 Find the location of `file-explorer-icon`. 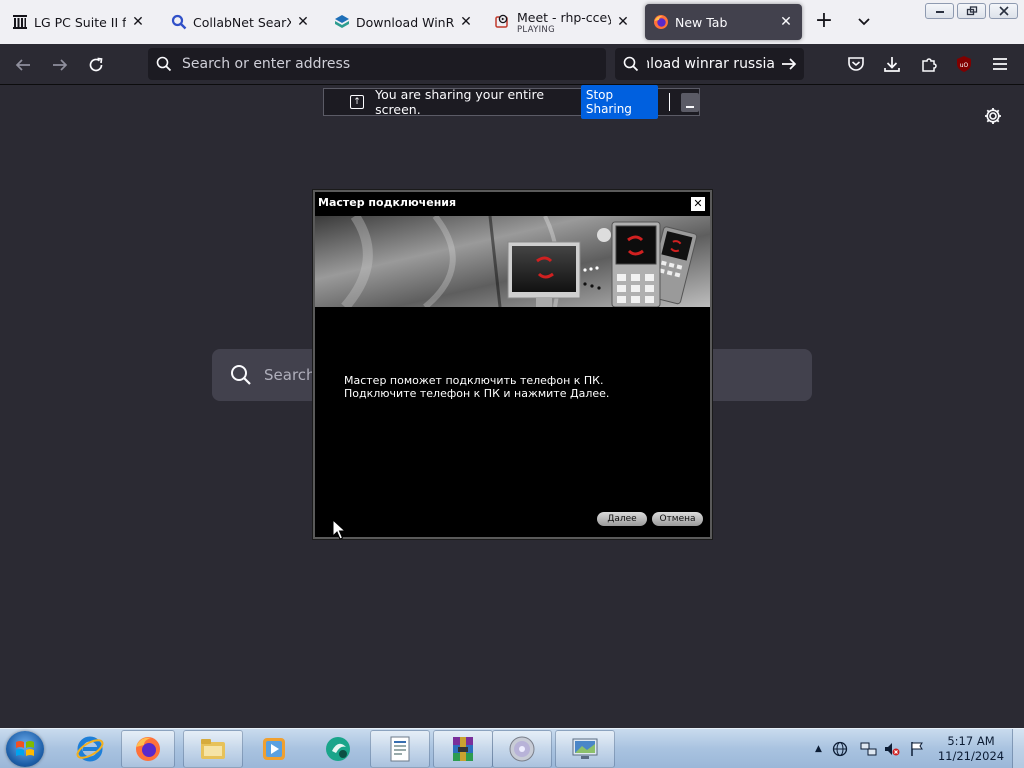

file-explorer-icon is located at coordinates (213, 749).